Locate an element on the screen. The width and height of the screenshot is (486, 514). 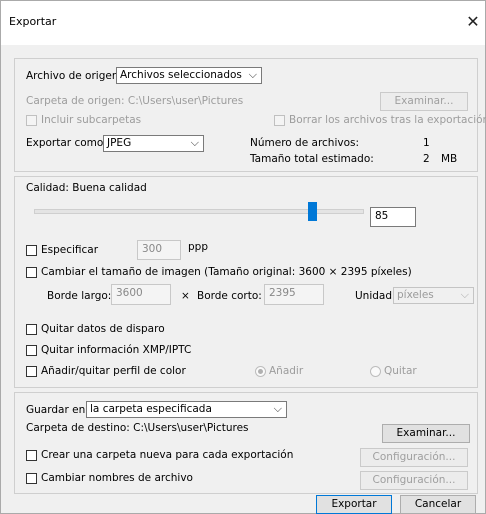
resize-checkbox is located at coordinates (31, 272).